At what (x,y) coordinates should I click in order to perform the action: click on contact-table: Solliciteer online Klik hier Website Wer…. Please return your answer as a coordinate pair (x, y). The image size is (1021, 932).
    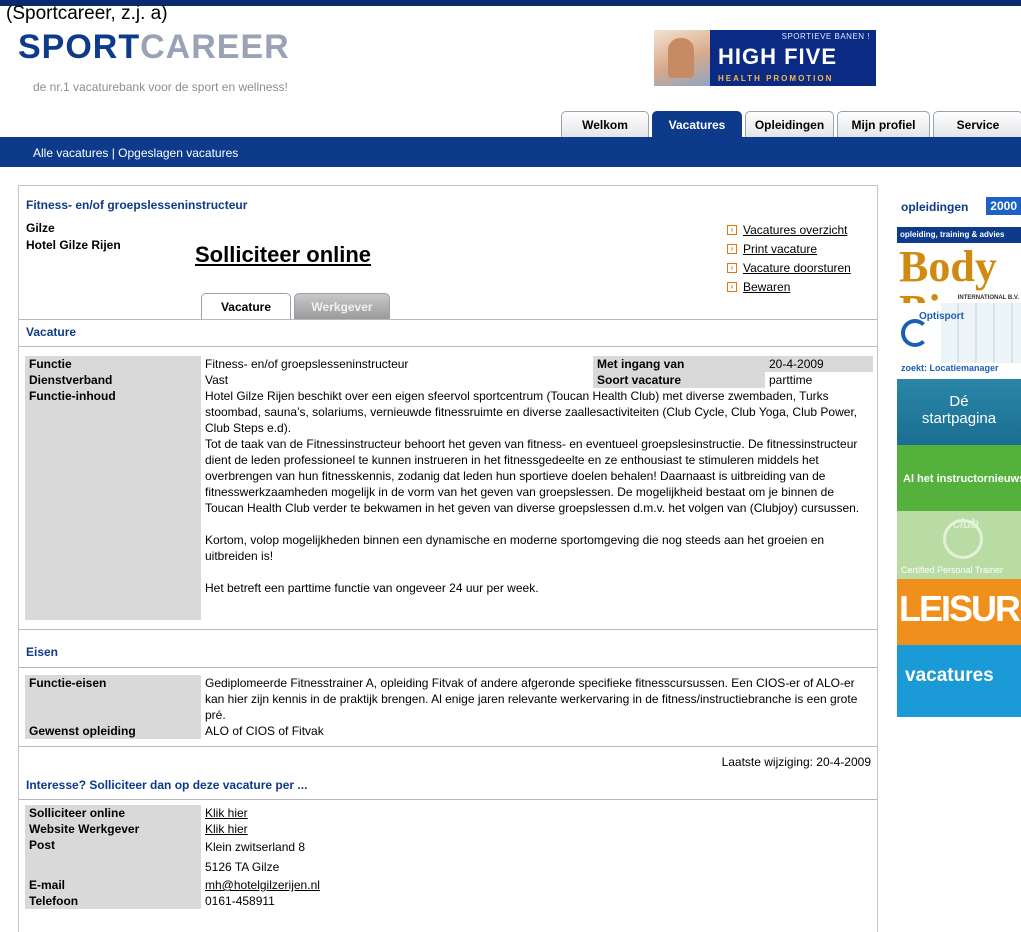
    Looking at the image, I should click on (449, 857).